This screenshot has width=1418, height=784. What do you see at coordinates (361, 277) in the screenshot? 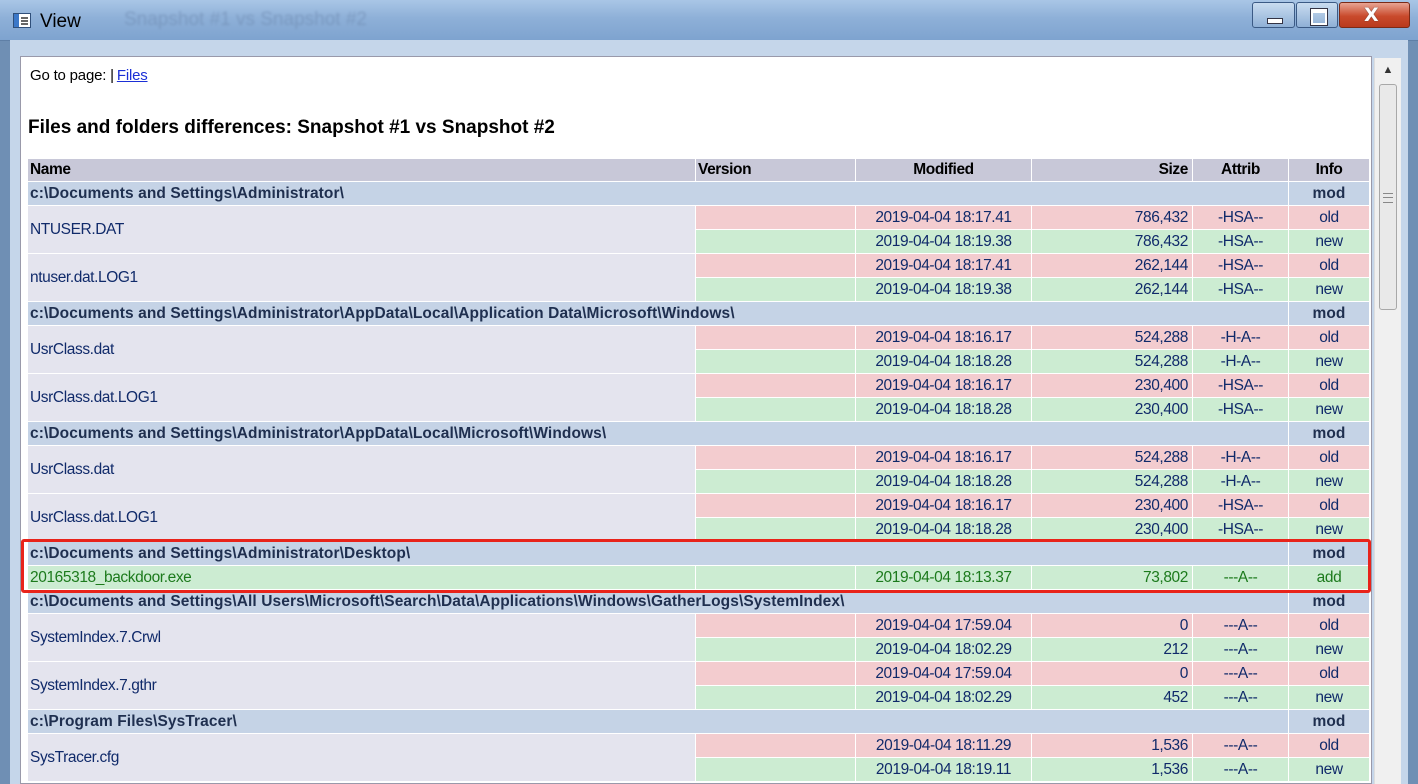
I see `file-name: ntuser.dat.LOG1` at bounding box center [361, 277].